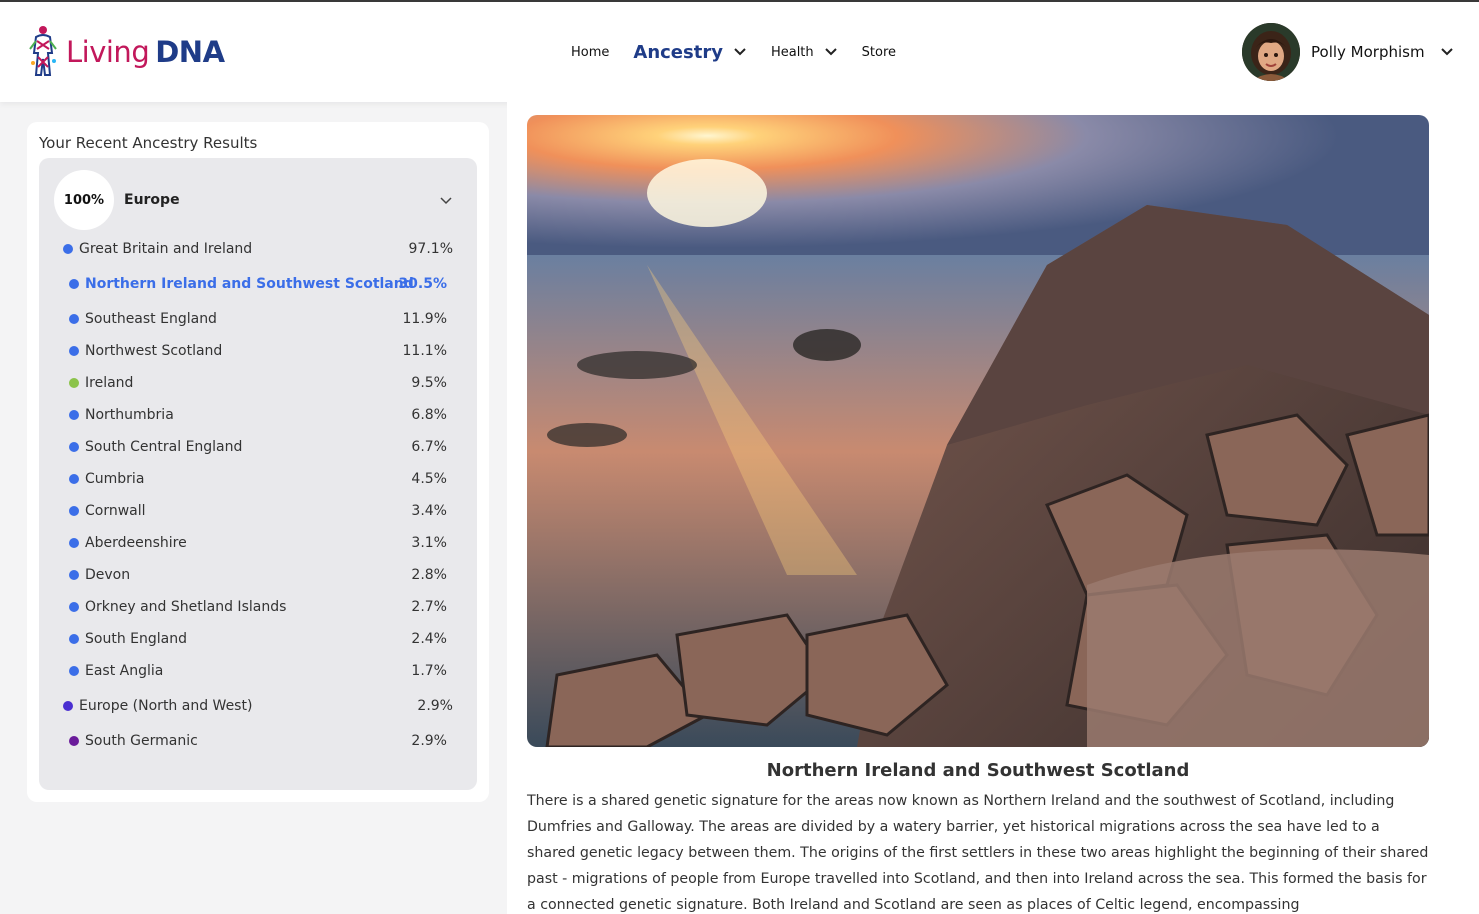 This screenshot has width=1479, height=914. I want to click on result-percent: 30.5%, so click(422, 284).